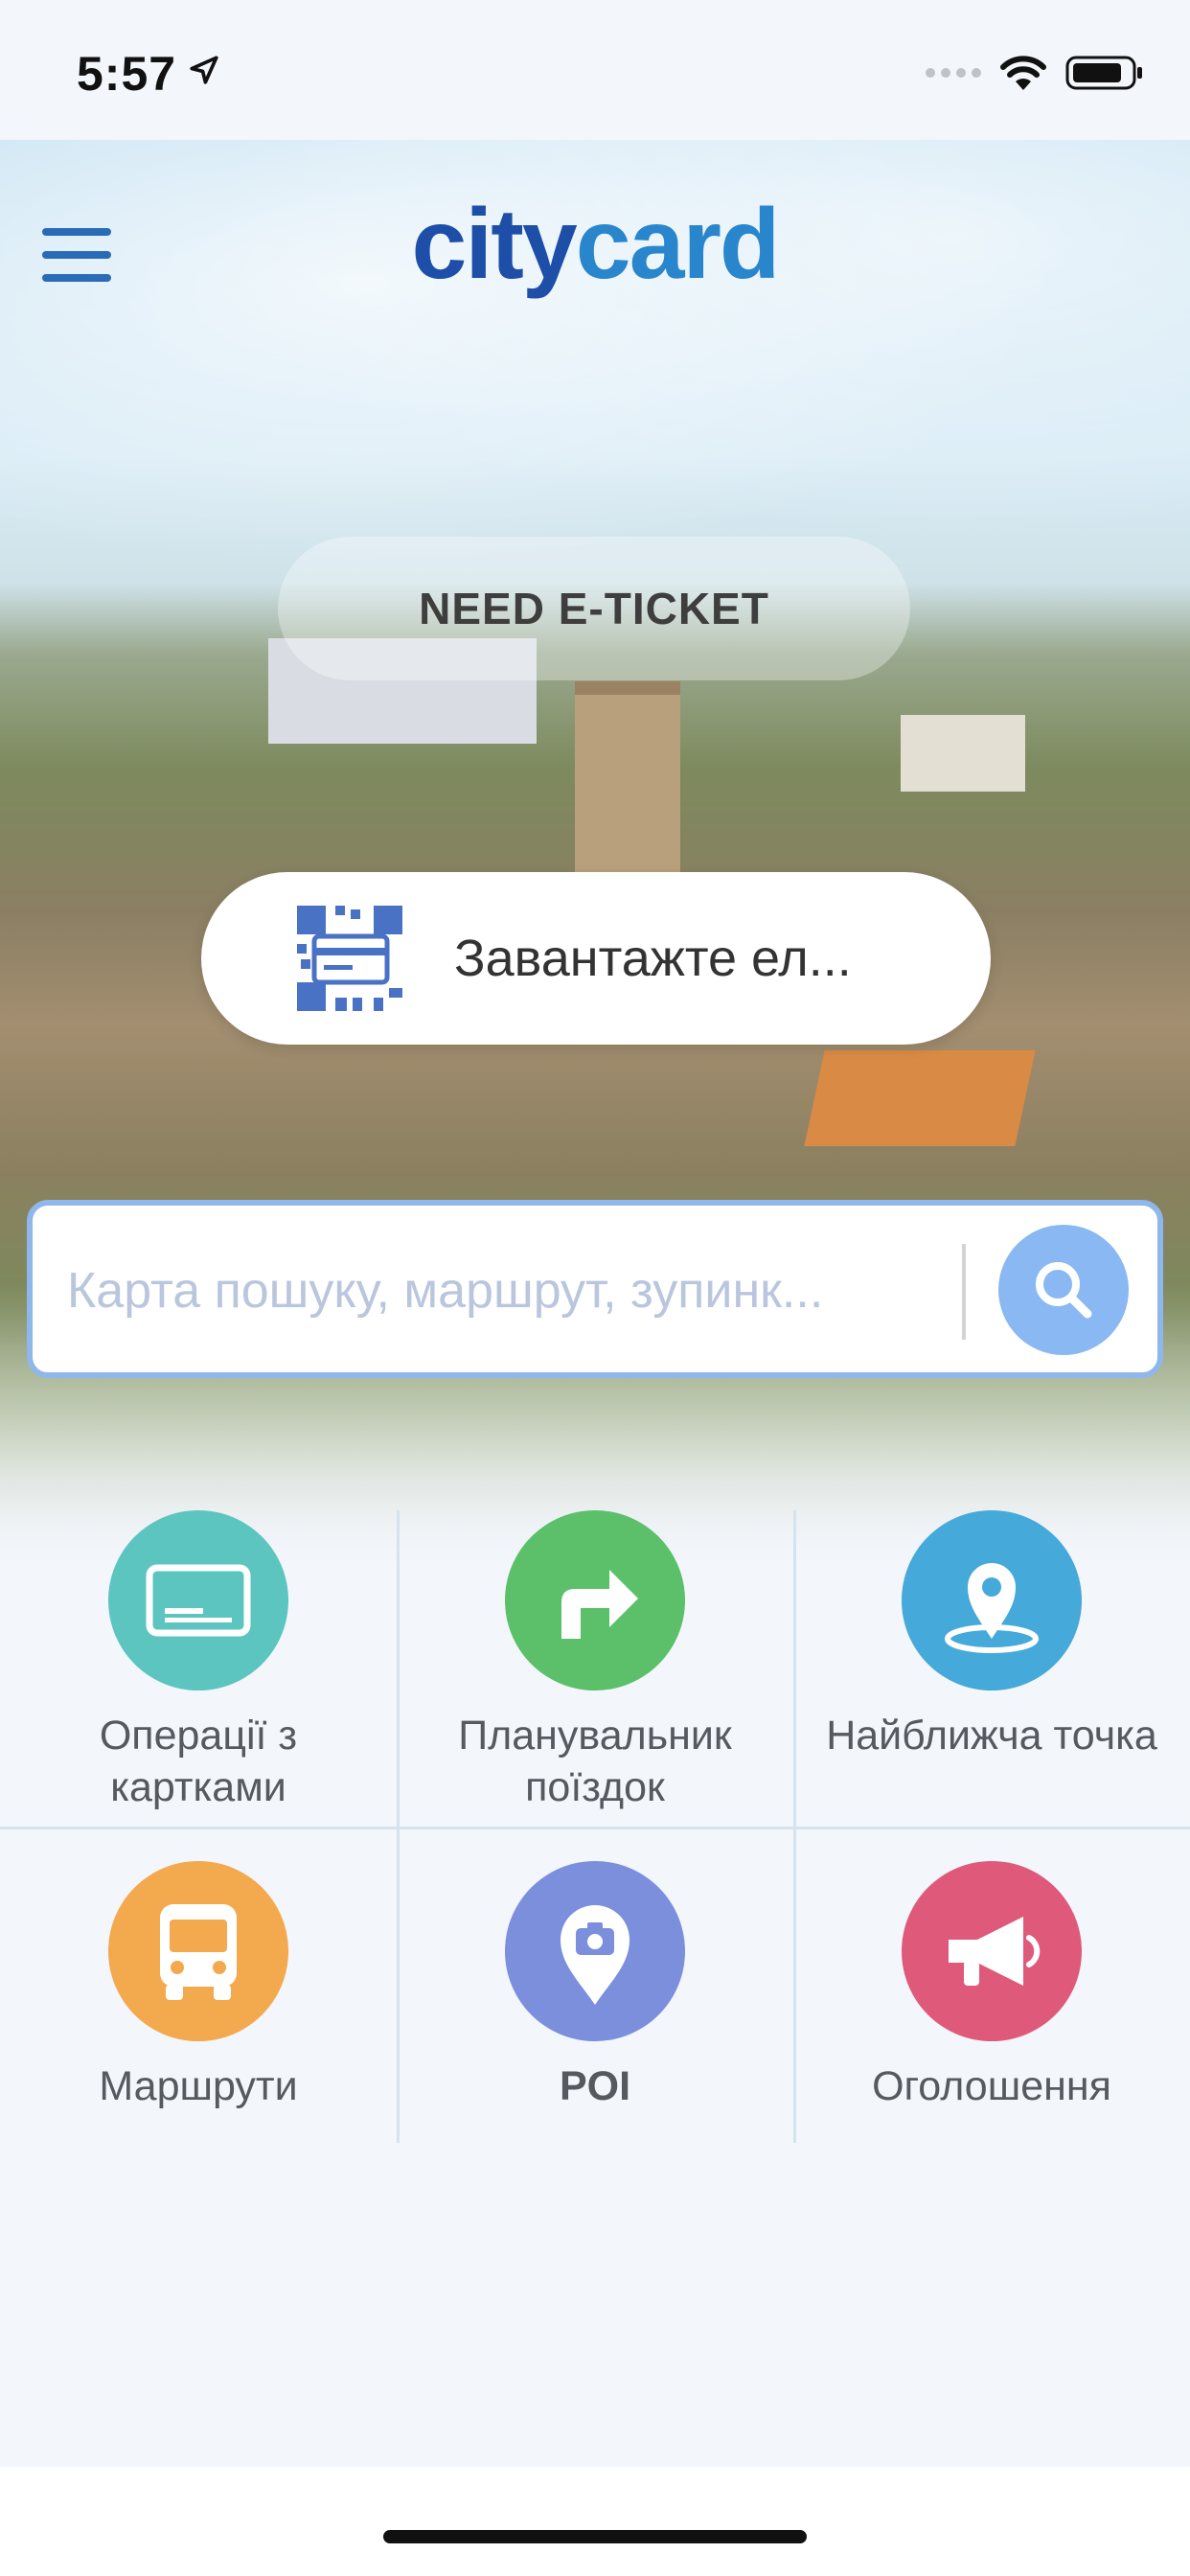 This screenshot has width=1190, height=2576. Describe the element at coordinates (1103, 73) in the screenshot. I see `battery-icon` at that location.